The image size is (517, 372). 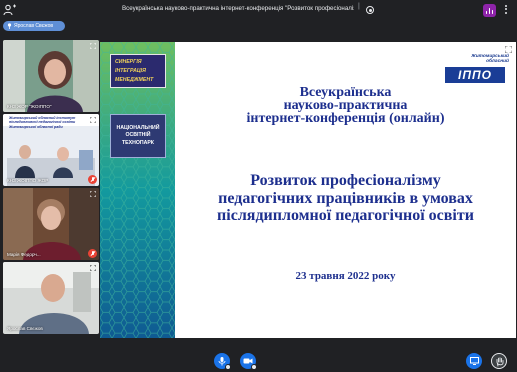 What do you see at coordinates (497, 61) in the screenshot?
I see `logo-region-line: обласний` at bounding box center [497, 61].